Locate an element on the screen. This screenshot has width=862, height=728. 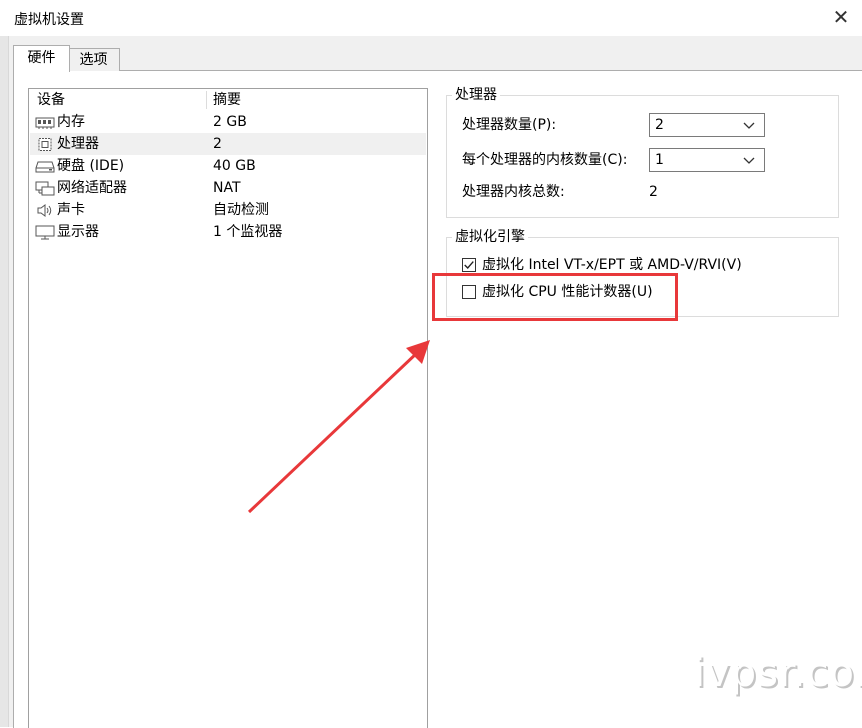
display-icon is located at coordinates (45, 232).